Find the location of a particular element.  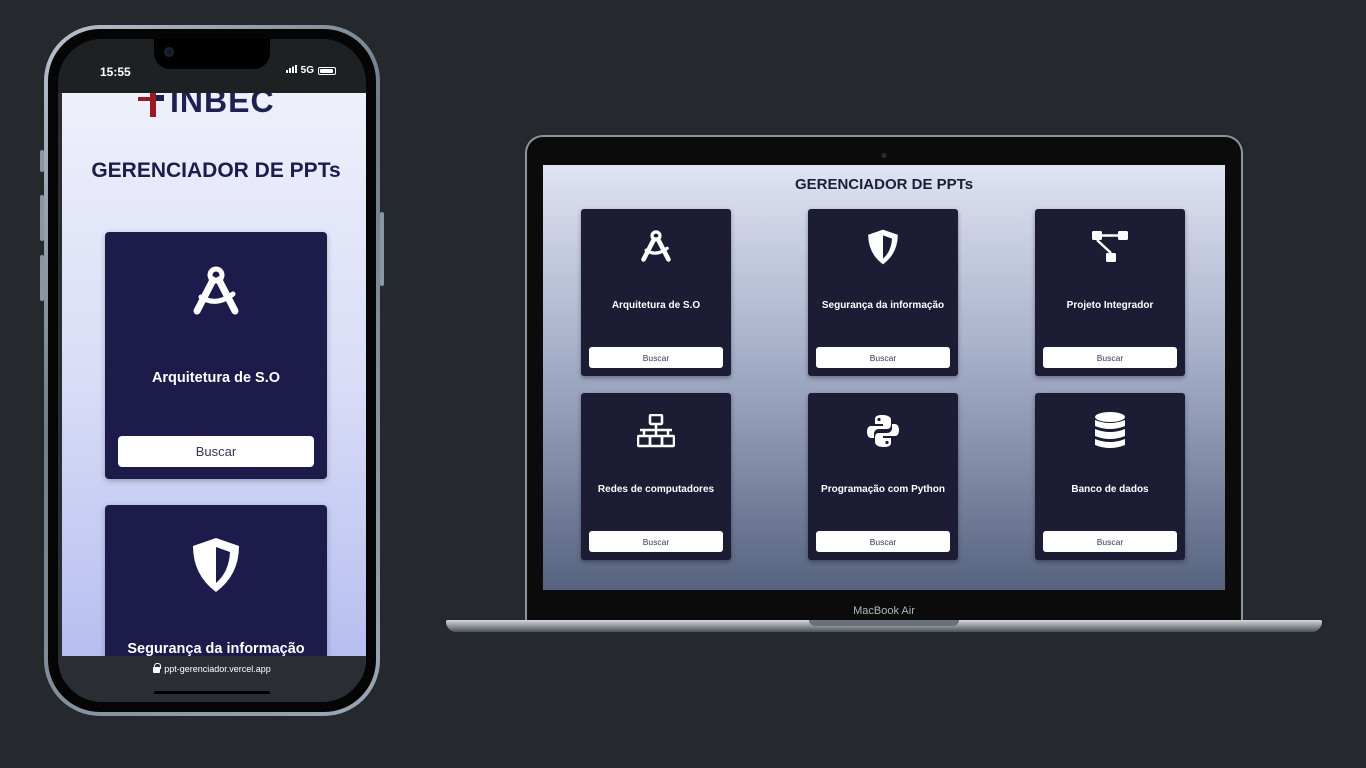

battery-icon is located at coordinates (327, 70).